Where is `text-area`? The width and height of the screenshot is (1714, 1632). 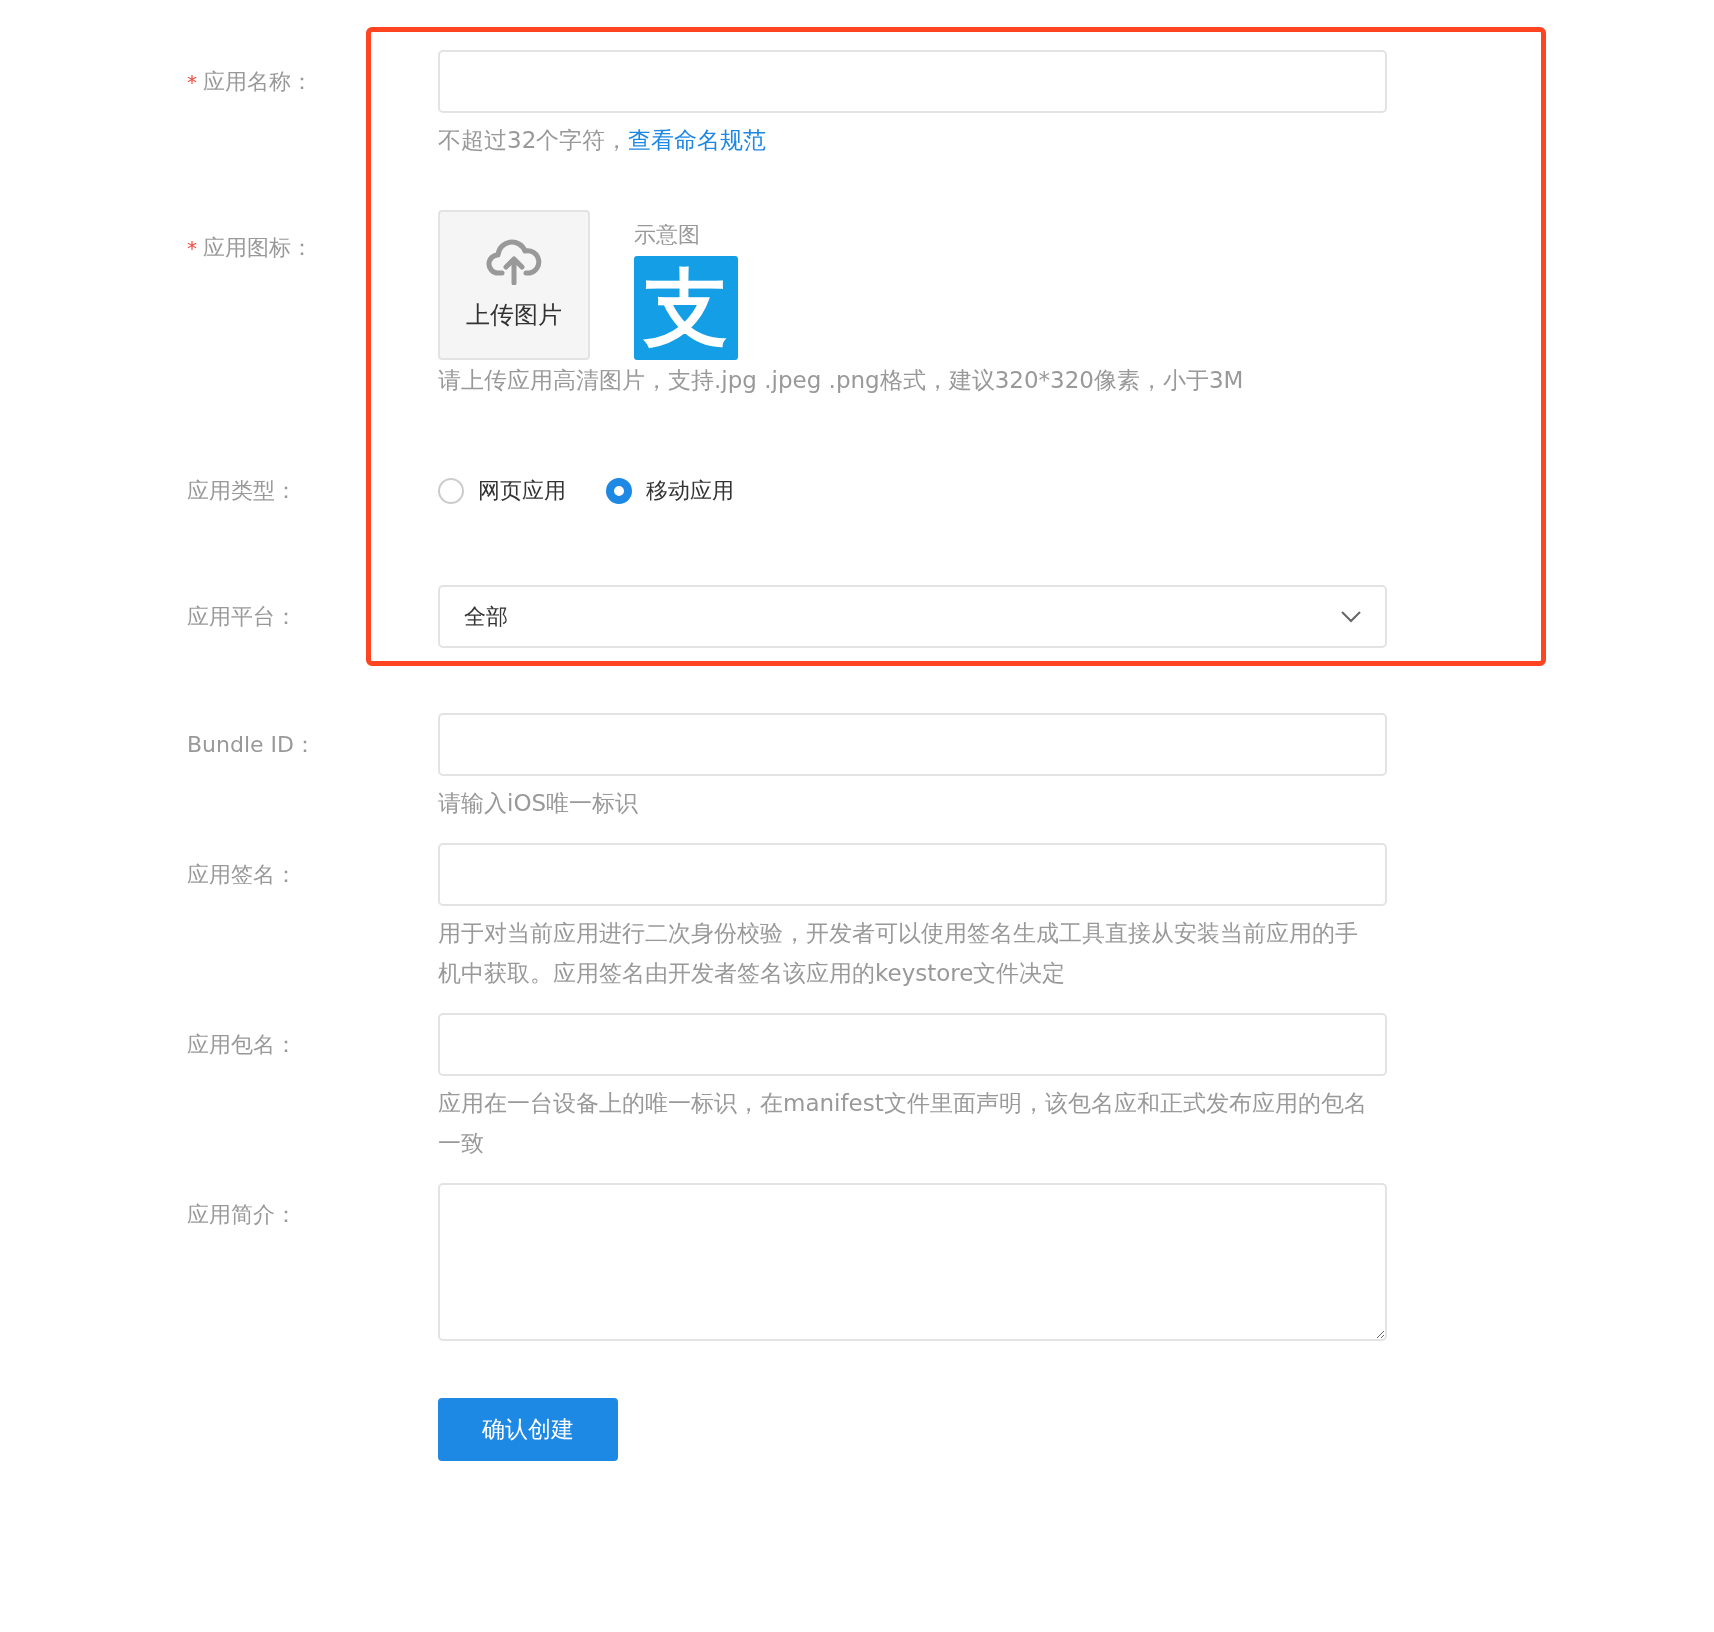 text-area is located at coordinates (912, 1262).